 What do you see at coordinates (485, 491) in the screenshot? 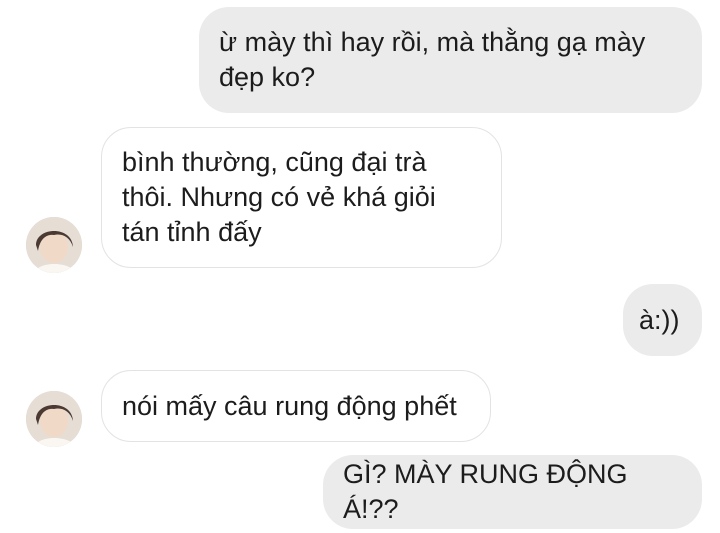
I see `message-text: GÌ? MÀY RUNG ĐỘNG Á!??` at bounding box center [485, 491].